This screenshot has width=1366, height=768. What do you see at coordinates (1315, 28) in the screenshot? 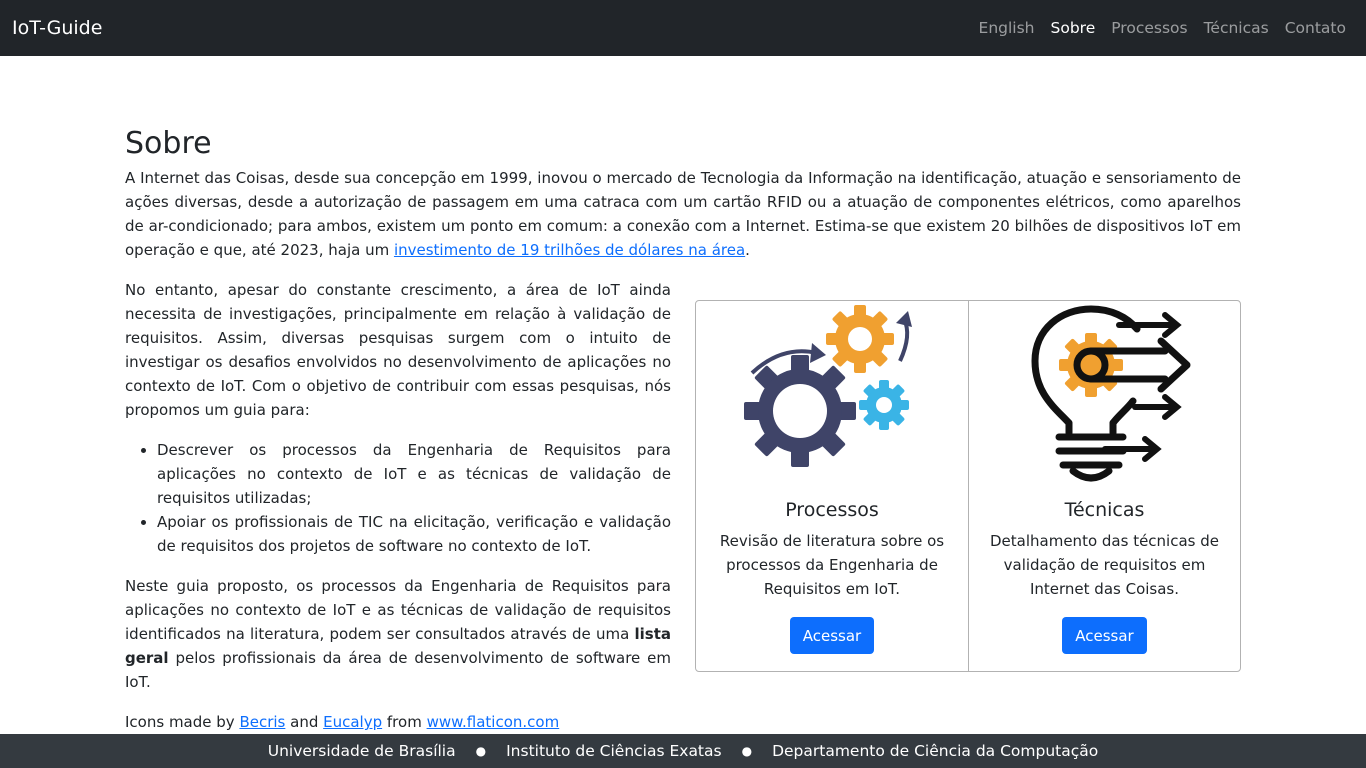
I see `nav-link-contato: Contato` at bounding box center [1315, 28].